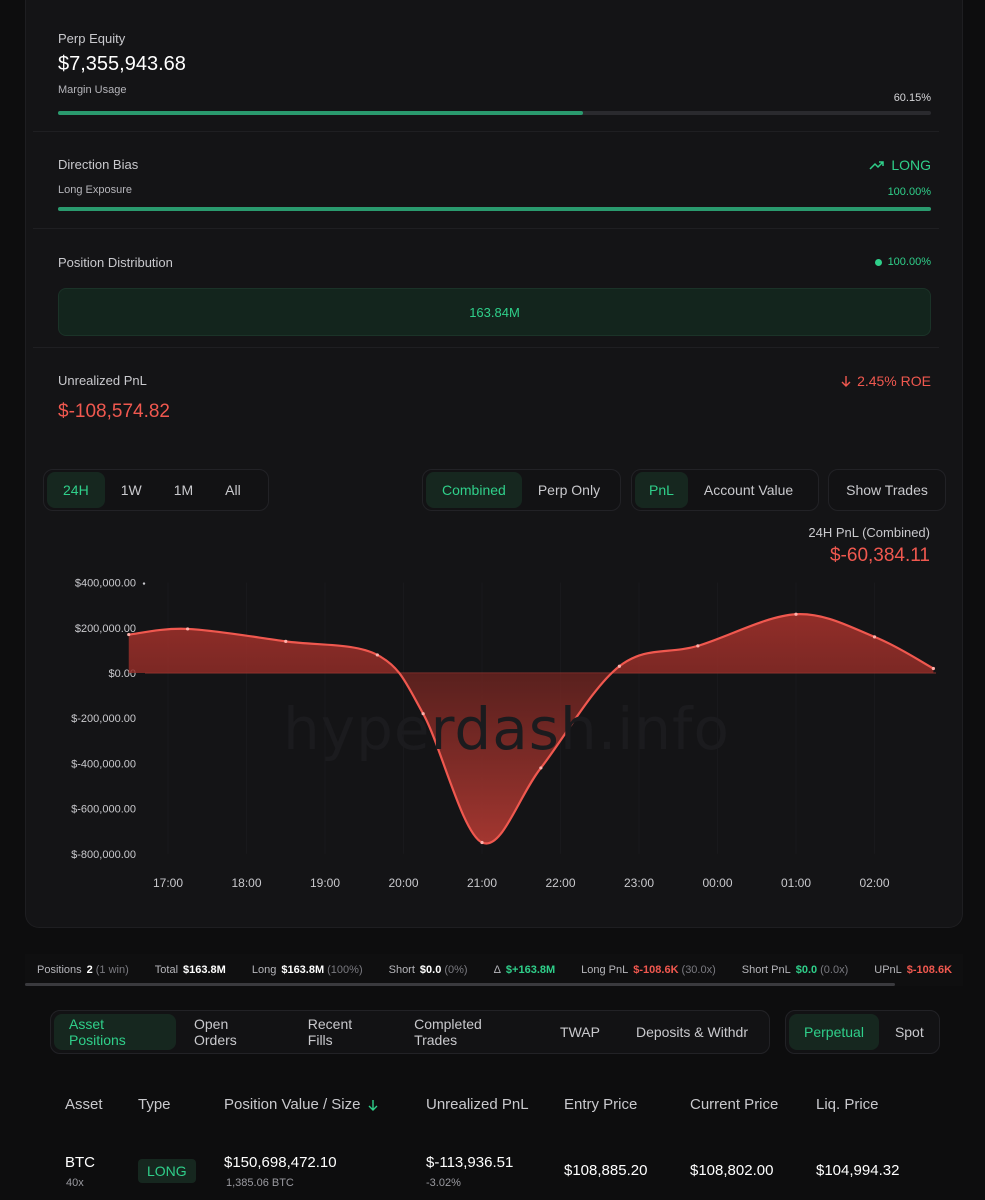  What do you see at coordinates (909, 192) in the screenshot?
I see `long-exposure-value: 100.00%` at bounding box center [909, 192].